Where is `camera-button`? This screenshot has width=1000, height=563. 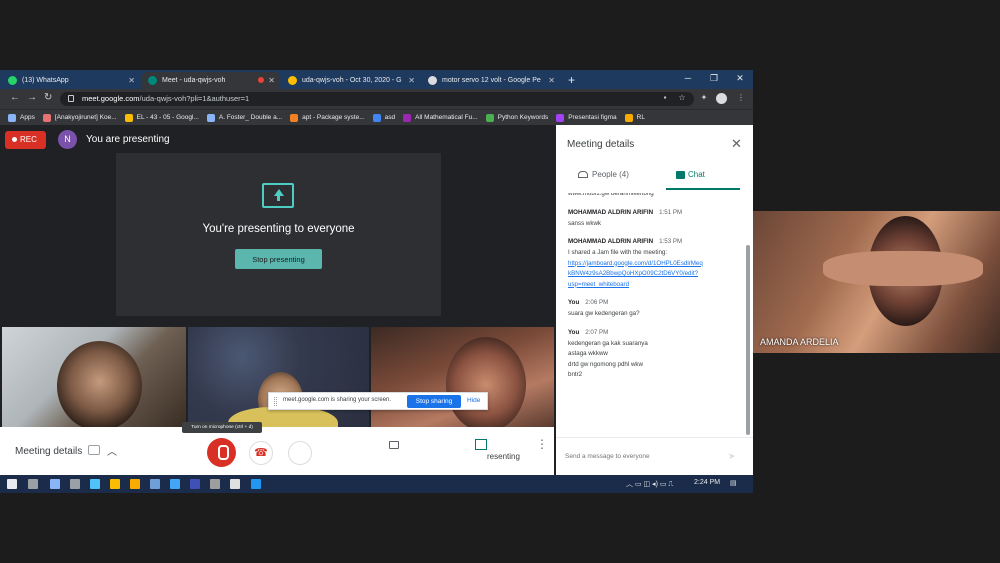
camera-button is located at coordinates (300, 453).